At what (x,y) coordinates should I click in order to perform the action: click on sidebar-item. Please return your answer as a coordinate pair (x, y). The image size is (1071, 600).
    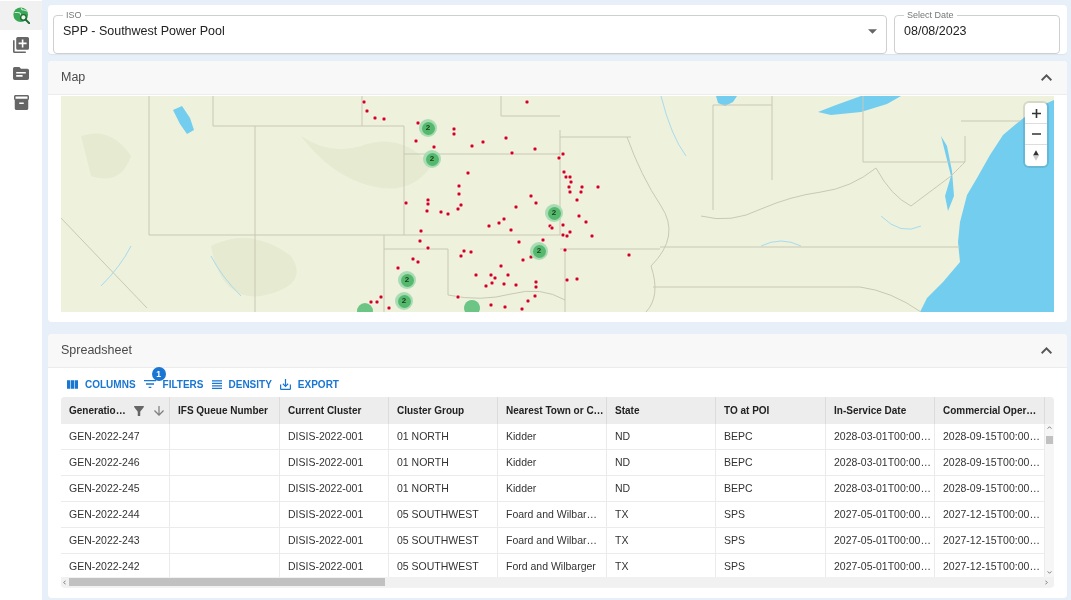
    Looking at the image, I should click on (21, 15).